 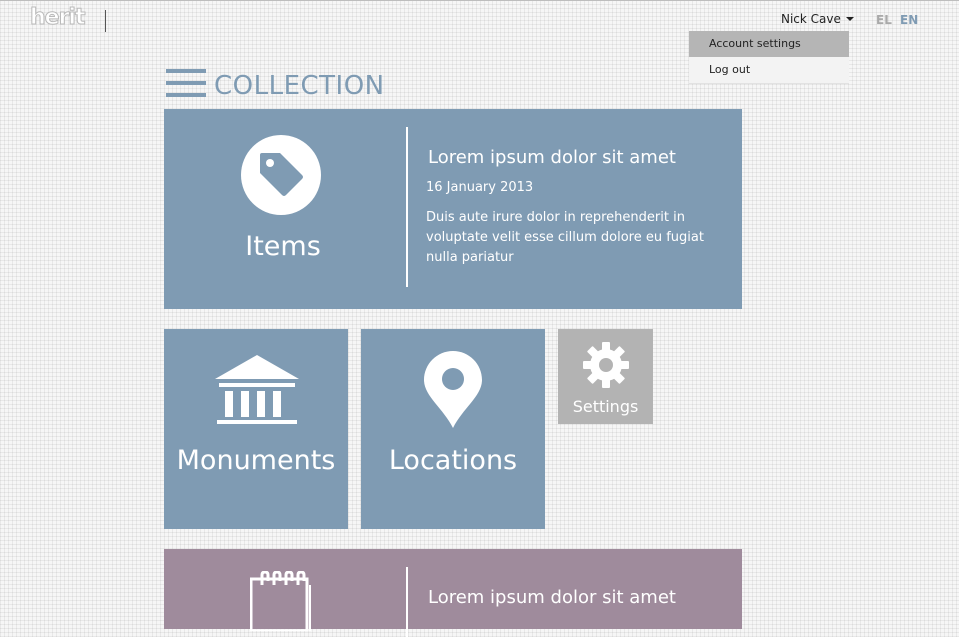 I want to click on tag-icon, so click(x=281, y=175).